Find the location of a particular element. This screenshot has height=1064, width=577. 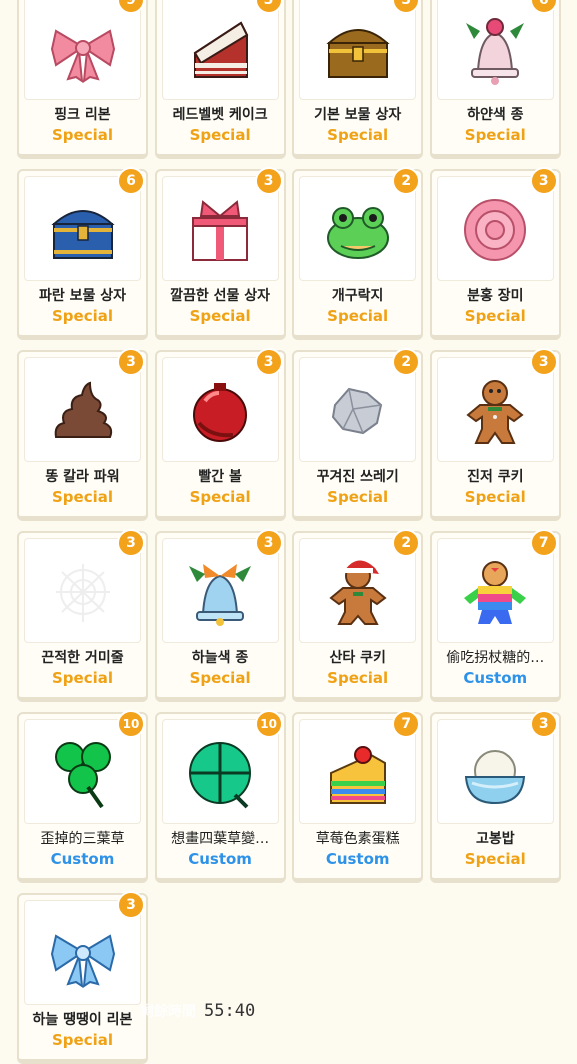

item-card: 3 빨간 볼 Special is located at coordinates (220, 434).